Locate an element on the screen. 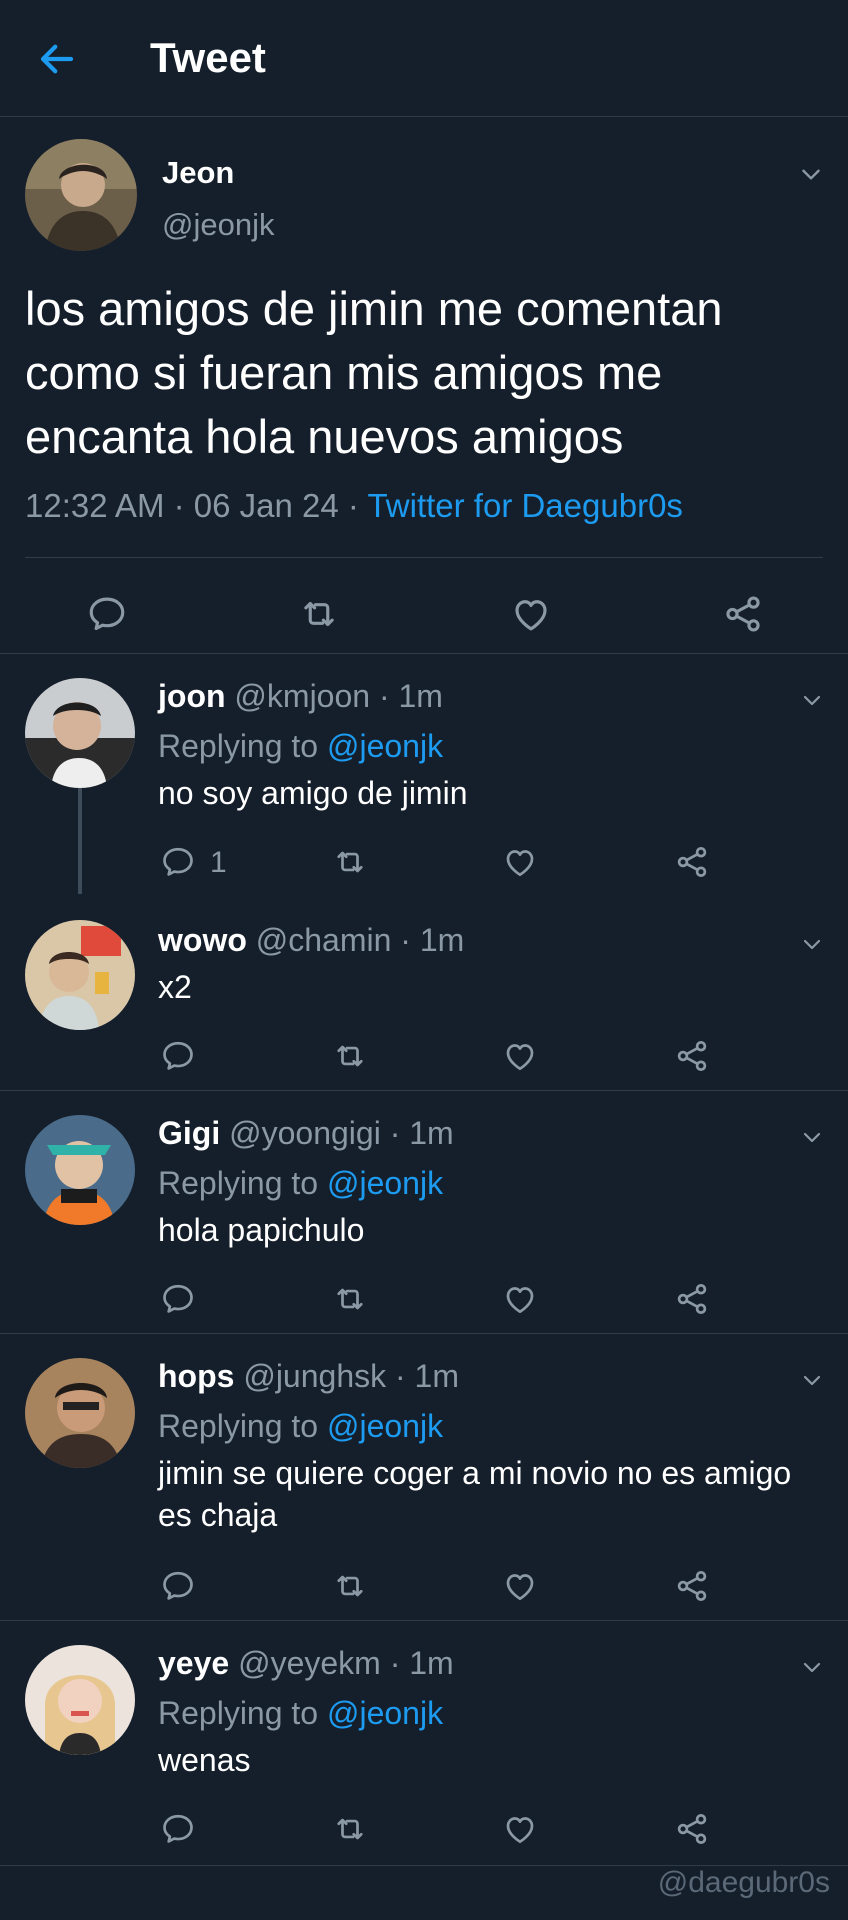 This screenshot has width=848, height=1920. reply-text: hola papichulo is located at coordinates (261, 1230).